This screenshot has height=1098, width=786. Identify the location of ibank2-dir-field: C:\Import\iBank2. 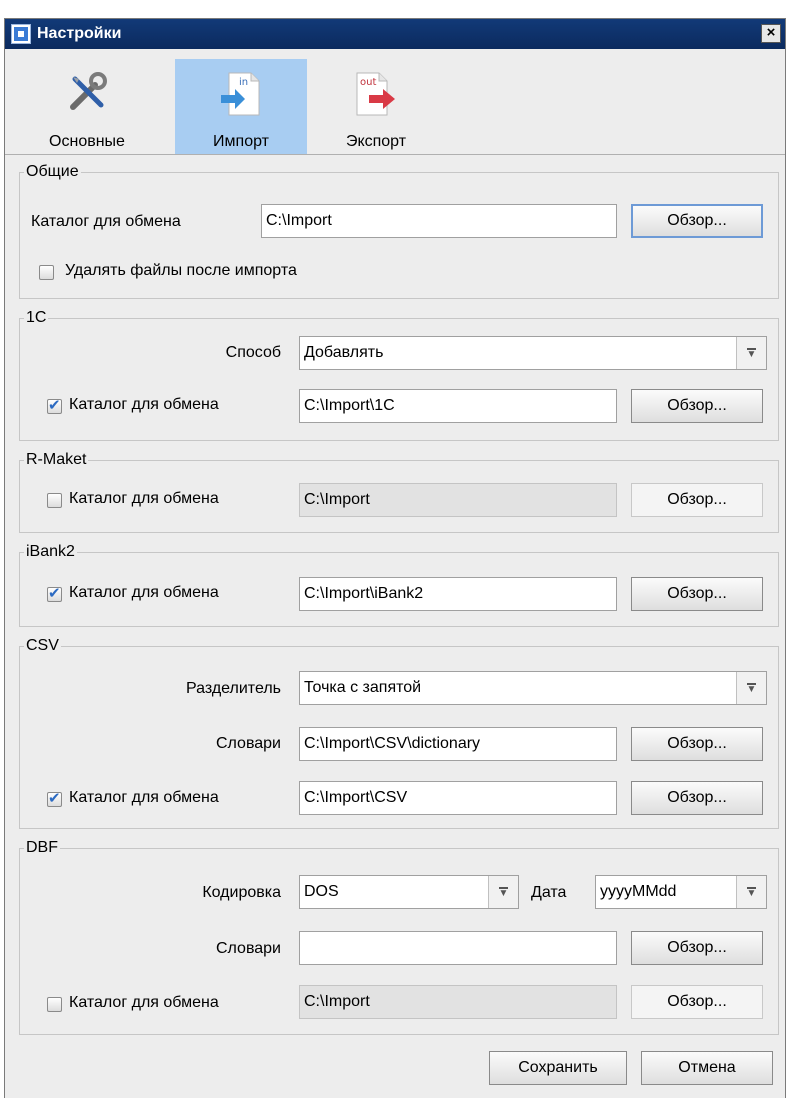
(458, 594).